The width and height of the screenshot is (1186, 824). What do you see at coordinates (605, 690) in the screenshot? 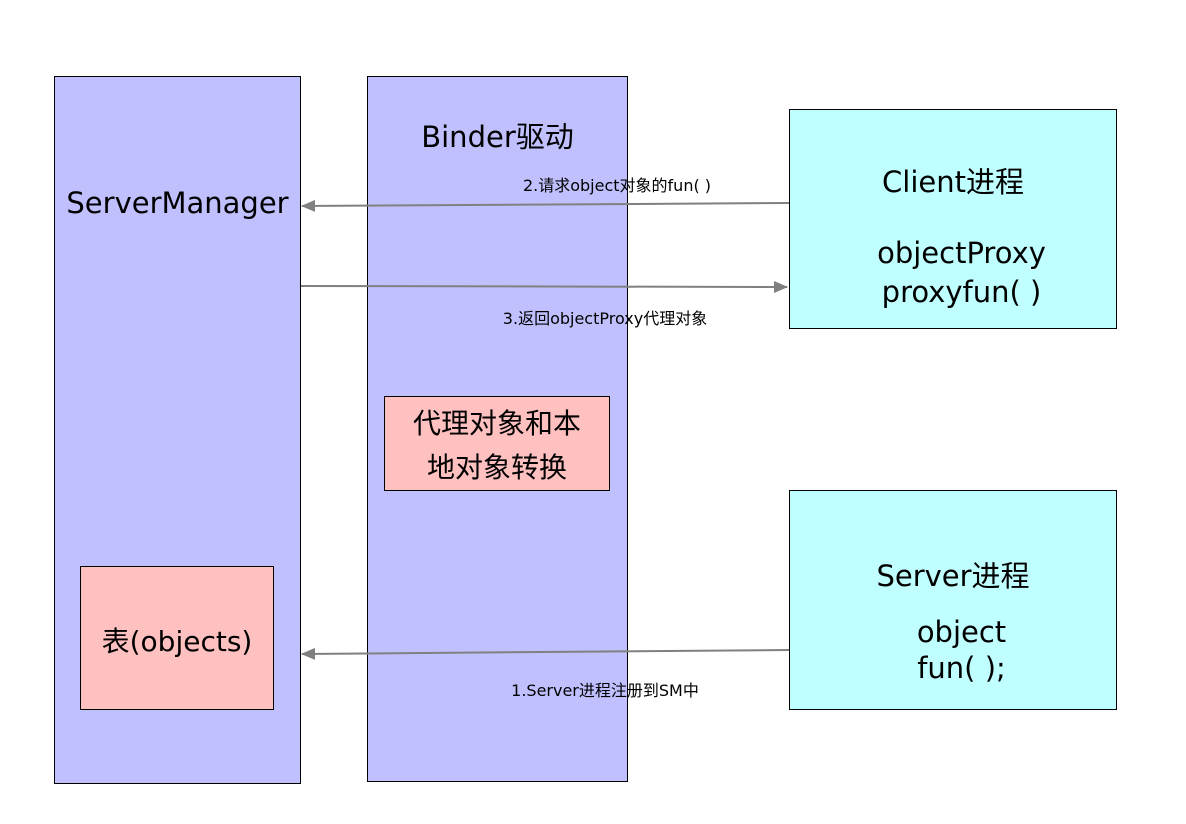
I see `step1-label: 1.Server进程注册到SM中` at bounding box center [605, 690].